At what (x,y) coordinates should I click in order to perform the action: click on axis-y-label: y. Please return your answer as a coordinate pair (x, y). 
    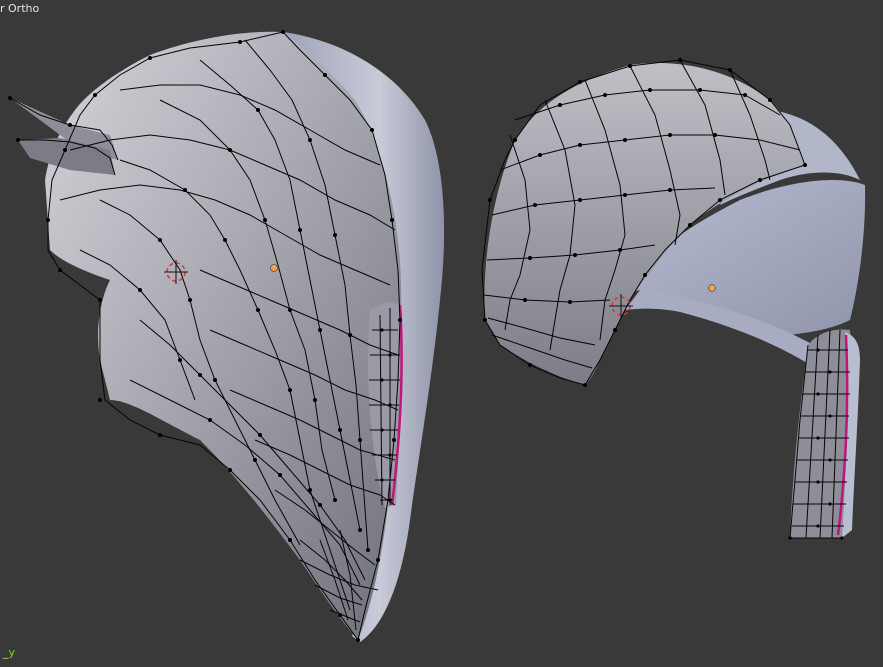
    Looking at the image, I should click on (12, 652).